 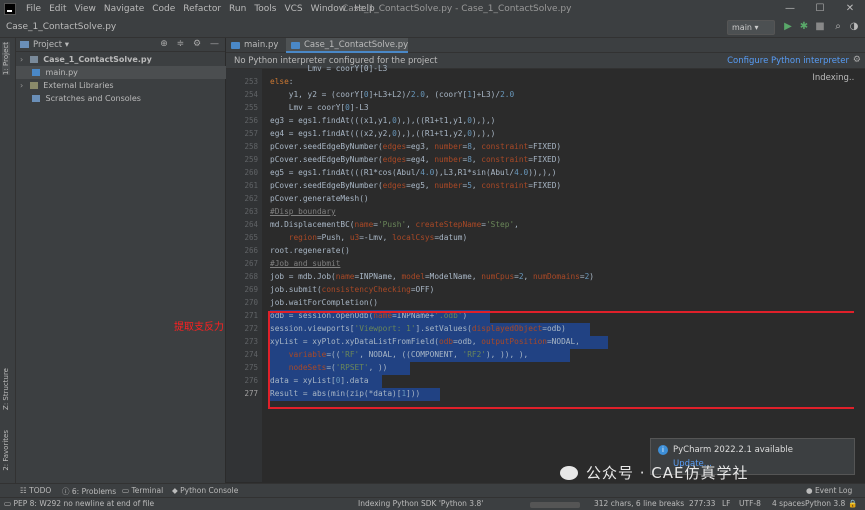 I want to click on menu-run: Run, so click(x=237, y=9).